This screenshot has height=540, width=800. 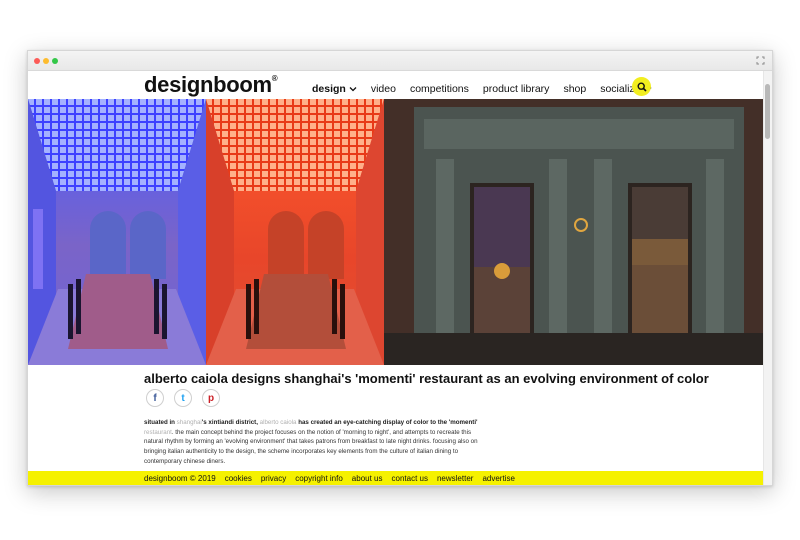 I want to click on link-shanghai: shanghai, so click(x=189, y=422).